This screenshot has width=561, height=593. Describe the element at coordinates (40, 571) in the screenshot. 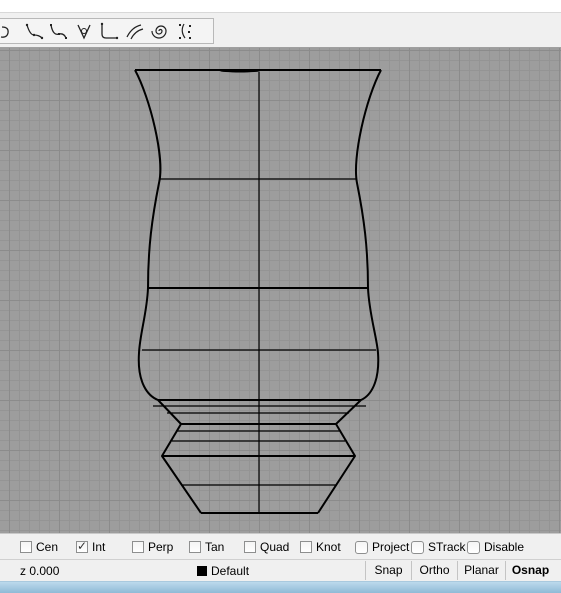

I see `coordinate-readout: z 0.000` at that location.